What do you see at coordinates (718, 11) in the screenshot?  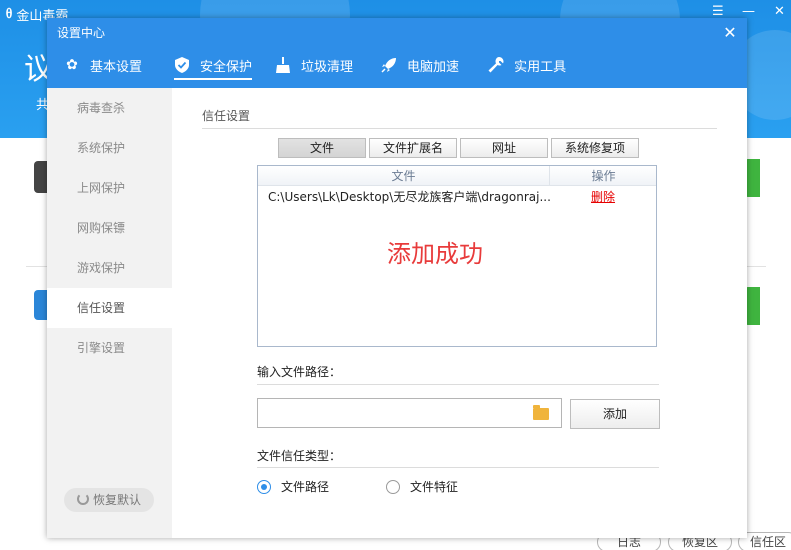 I see `menu-icon: ☰` at bounding box center [718, 11].